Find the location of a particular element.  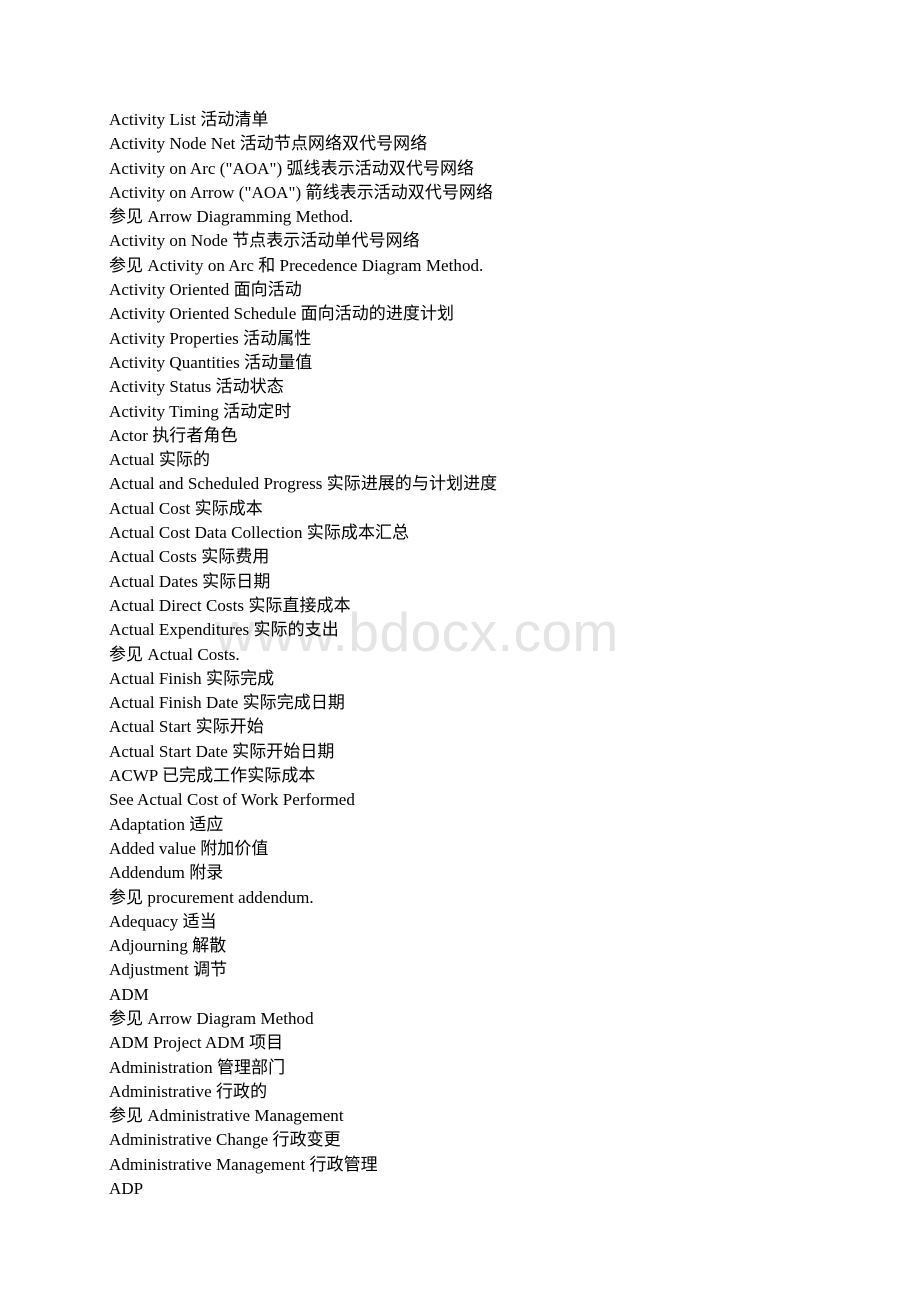

glossary-entry: Actual Finish 实际完成 is located at coordinates (192, 678).